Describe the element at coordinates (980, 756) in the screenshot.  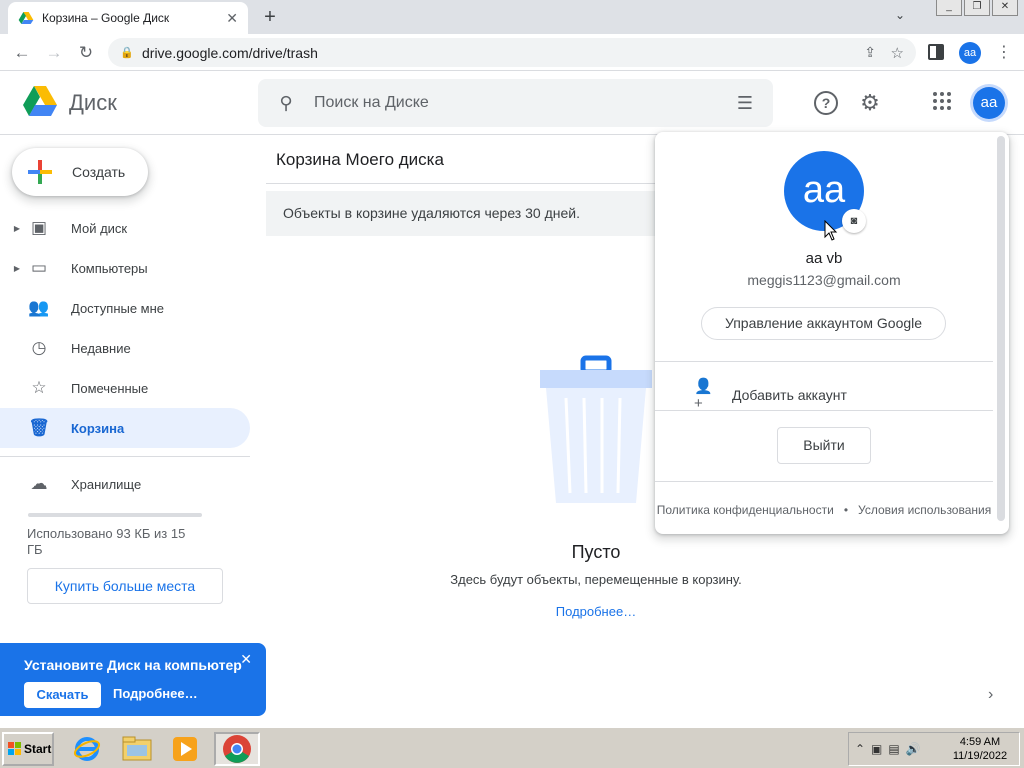
I see `clock-date: 11/19/2022` at that location.